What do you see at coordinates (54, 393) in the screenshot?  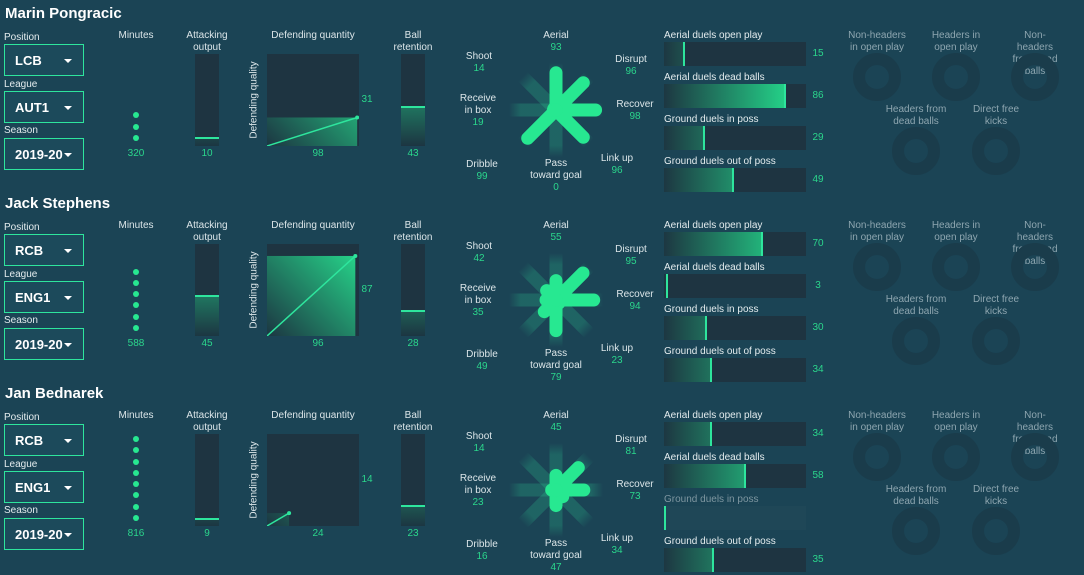 I see `player-name: Jan Bednarek` at bounding box center [54, 393].